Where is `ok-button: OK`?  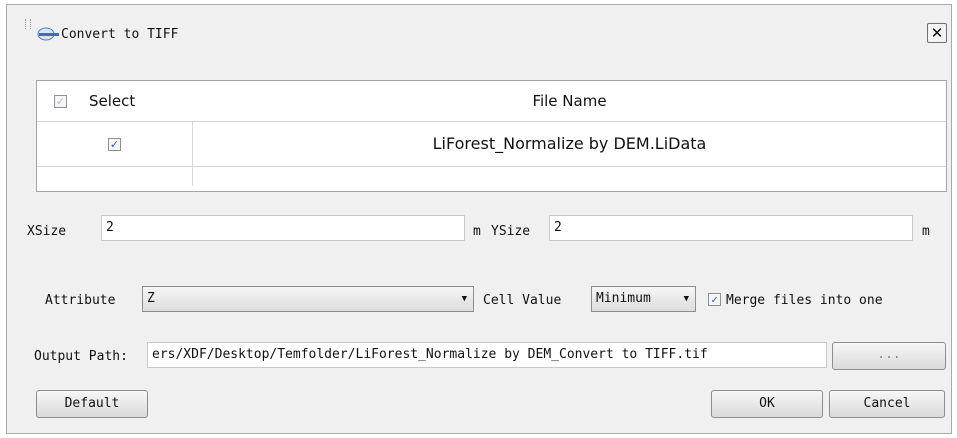 ok-button: OK is located at coordinates (767, 404).